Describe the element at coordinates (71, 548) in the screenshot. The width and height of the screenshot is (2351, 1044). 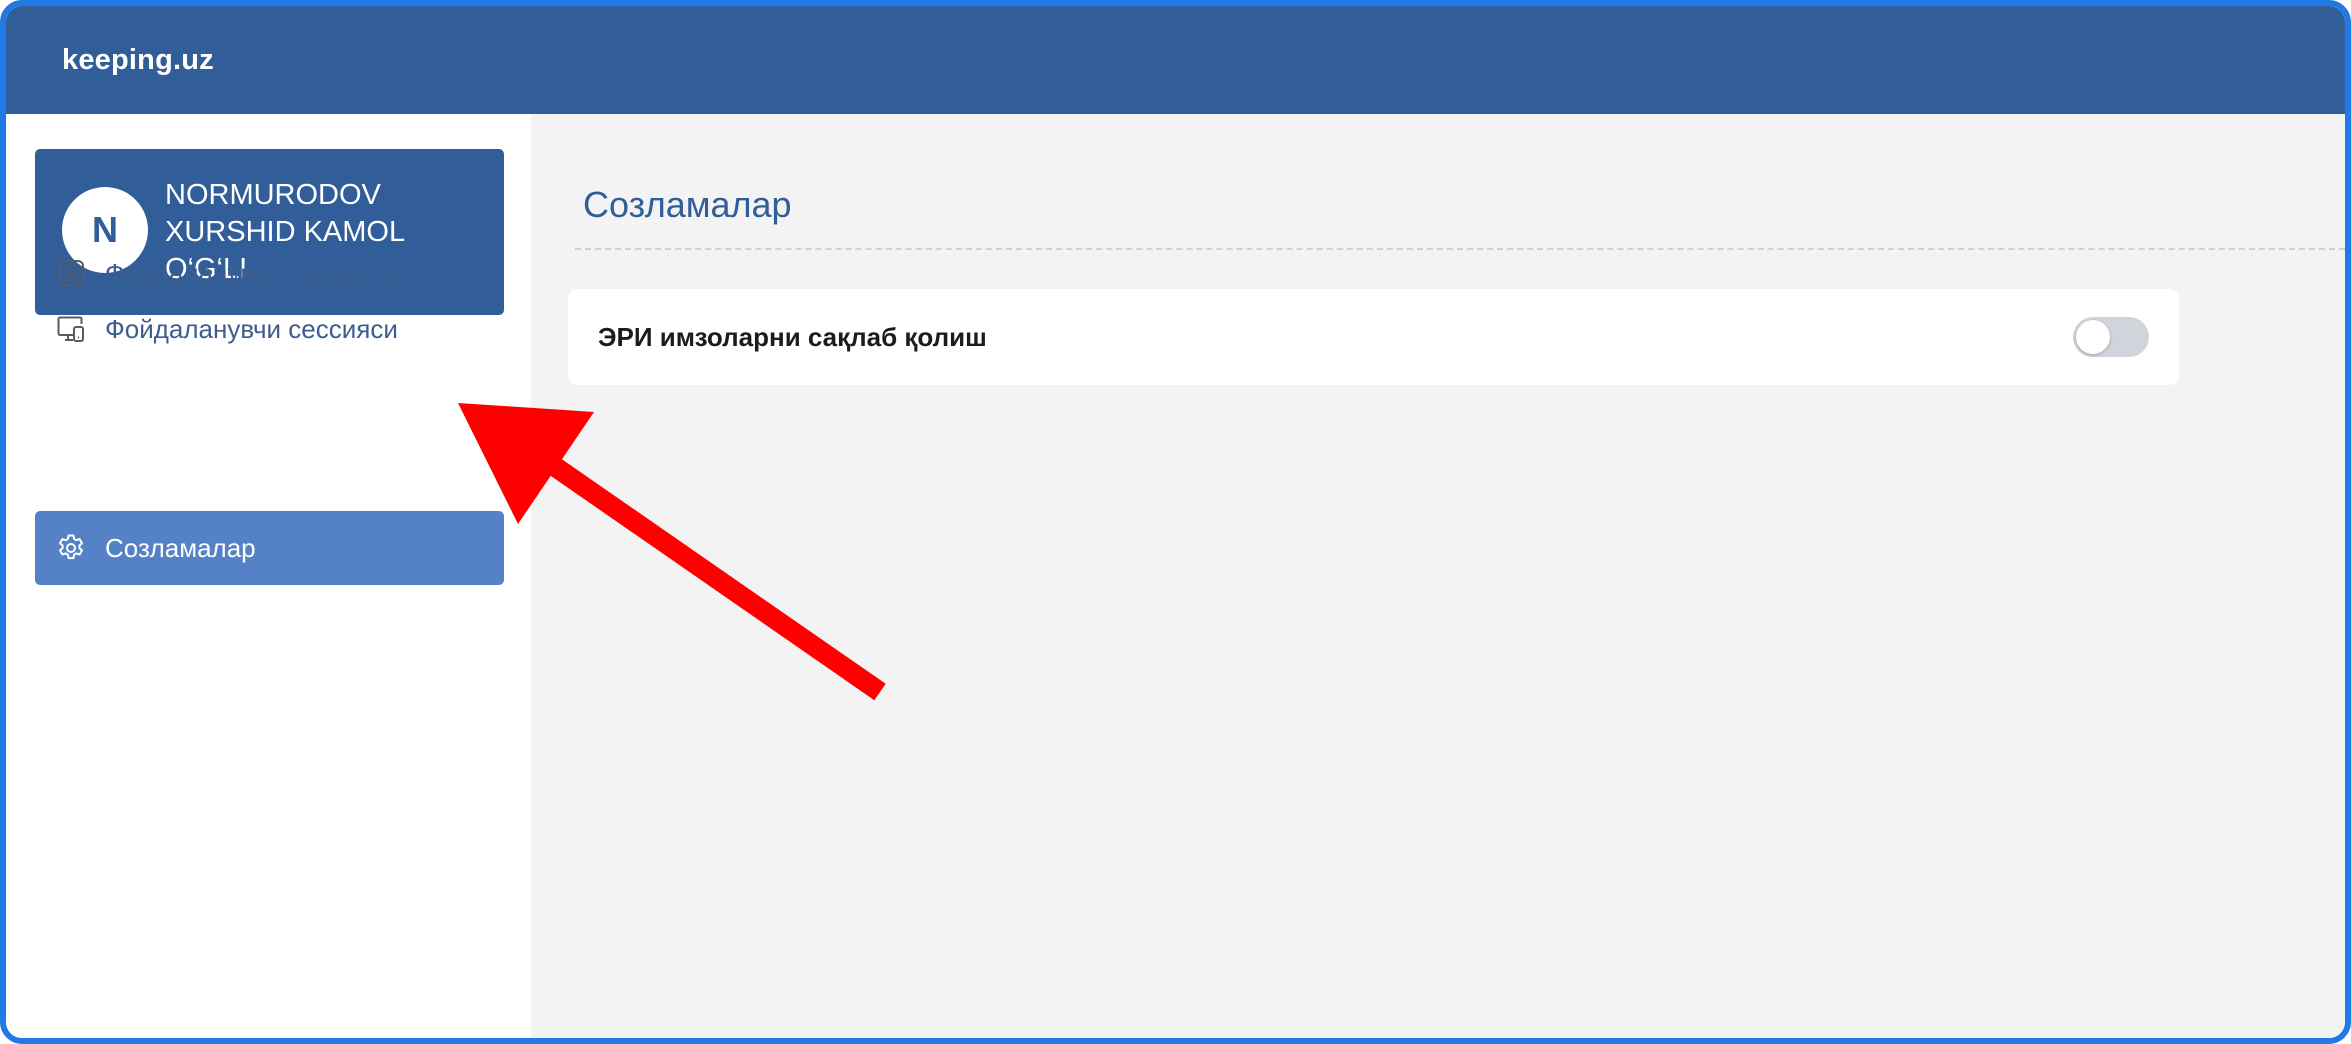
I see `gear-icon` at that location.